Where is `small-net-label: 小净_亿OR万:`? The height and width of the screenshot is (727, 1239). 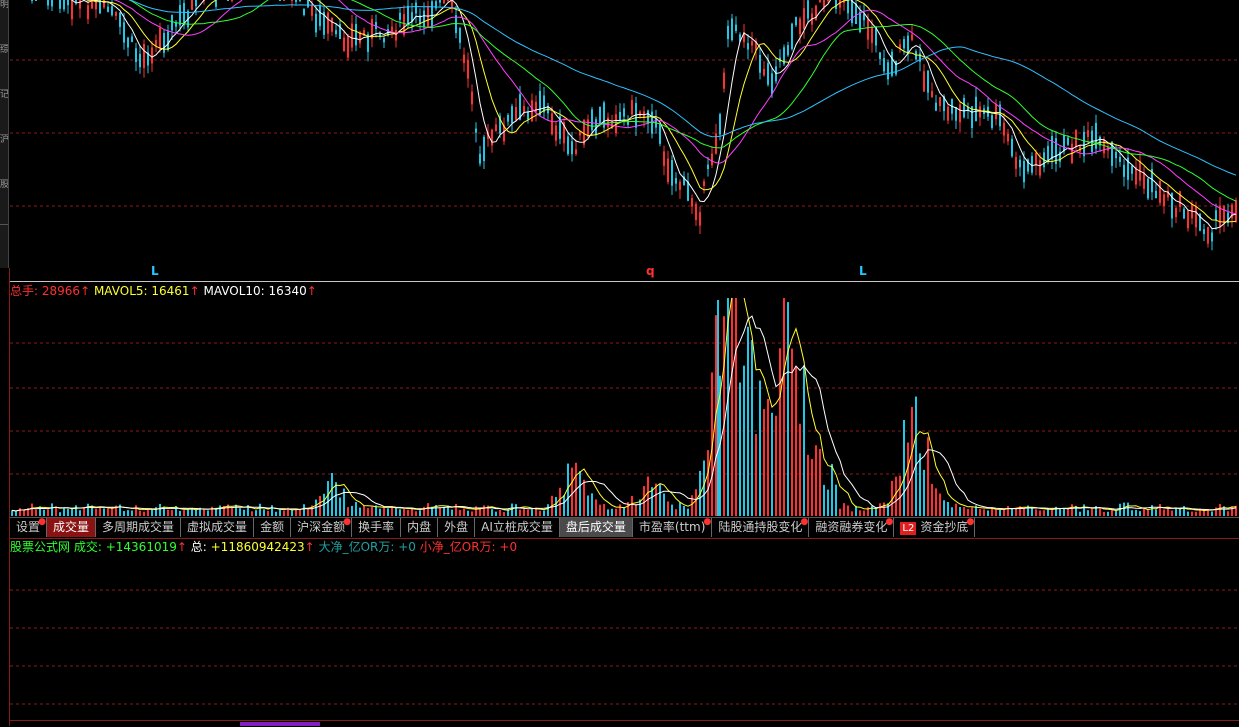
small-net-label: 小净_亿OR万: is located at coordinates (457, 547).